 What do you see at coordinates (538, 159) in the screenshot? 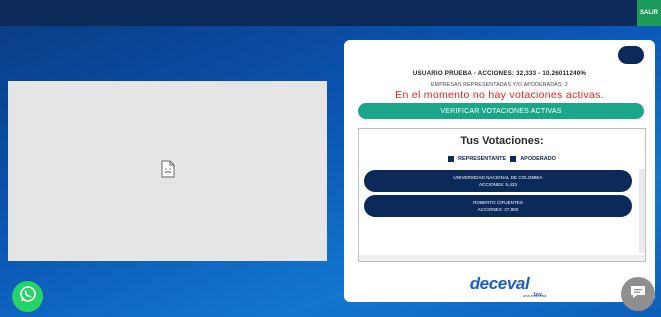
I see `legend-label-proxy: APODERADO` at bounding box center [538, 159].